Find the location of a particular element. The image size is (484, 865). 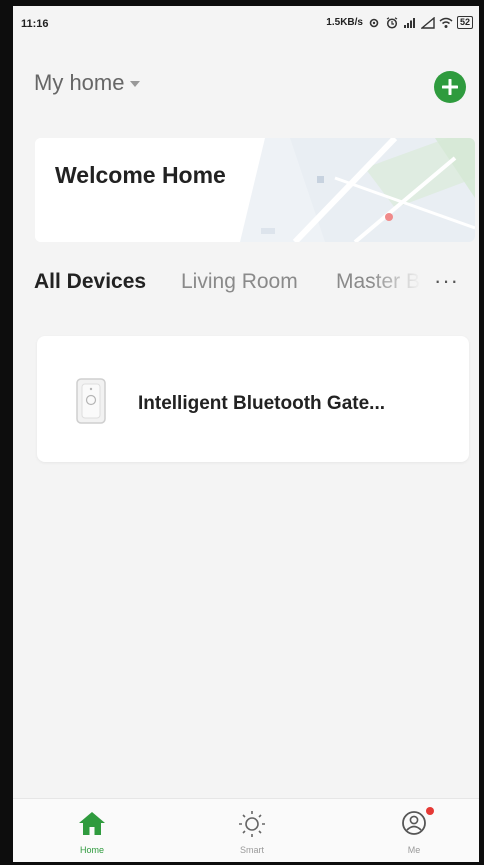

nav-me-label: Me is located at coordinates (414, 850).